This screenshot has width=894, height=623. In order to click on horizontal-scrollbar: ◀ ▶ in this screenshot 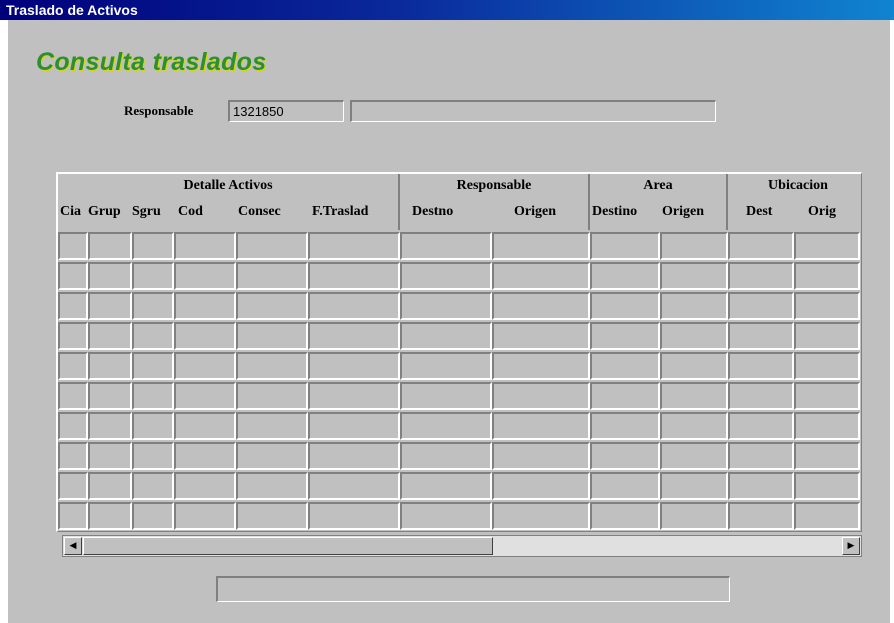, I will do `click(462, 546)`.